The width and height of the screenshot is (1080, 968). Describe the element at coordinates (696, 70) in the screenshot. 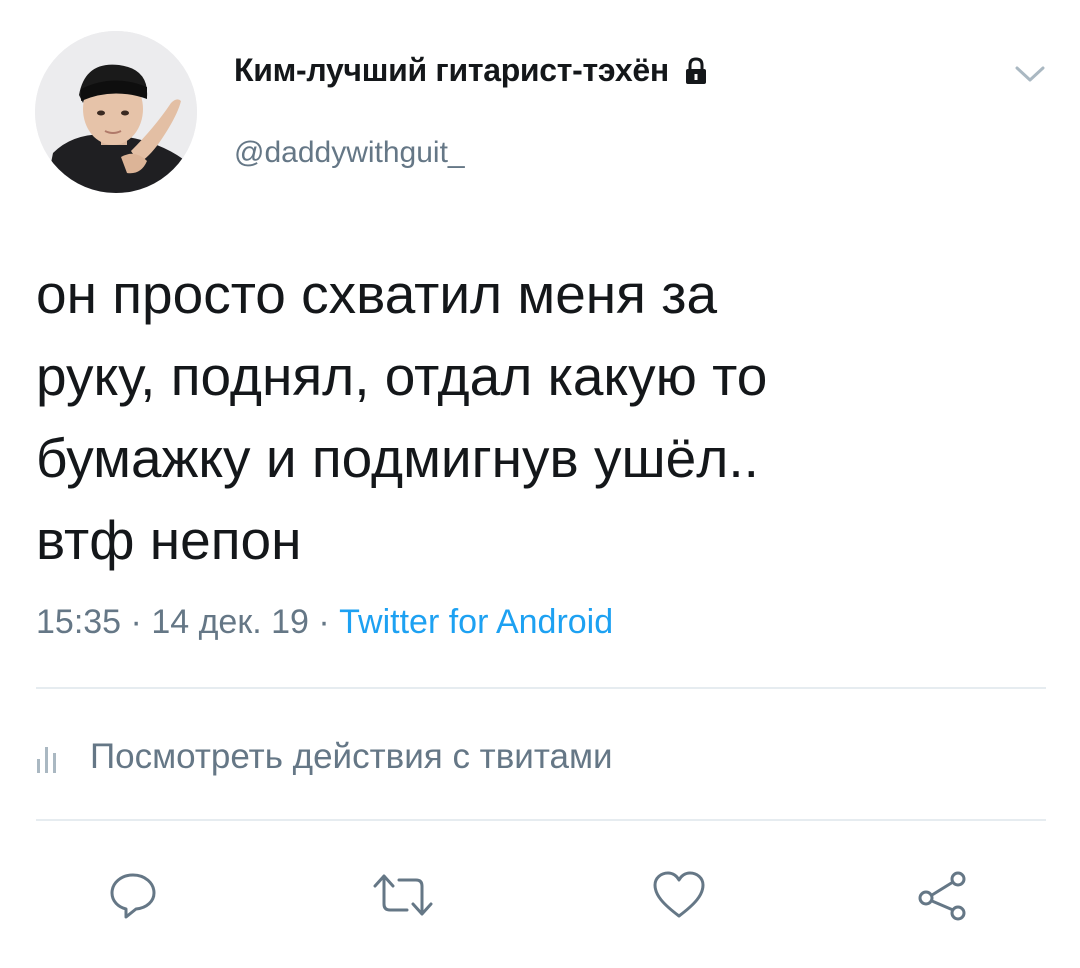

I see `lock-icon` at that location.